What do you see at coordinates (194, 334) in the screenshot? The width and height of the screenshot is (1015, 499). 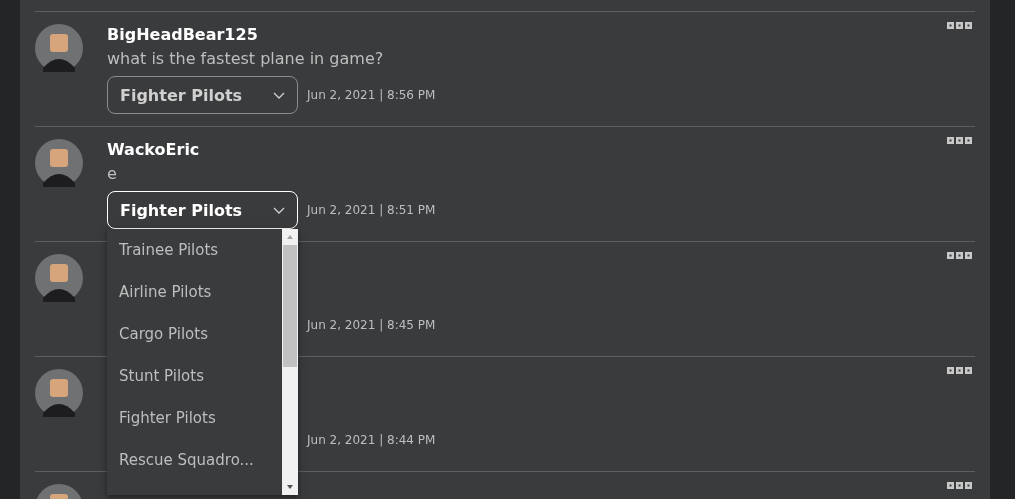 I see `dropdown-option: Cargo Pilots` at bounding box center [194, 334].